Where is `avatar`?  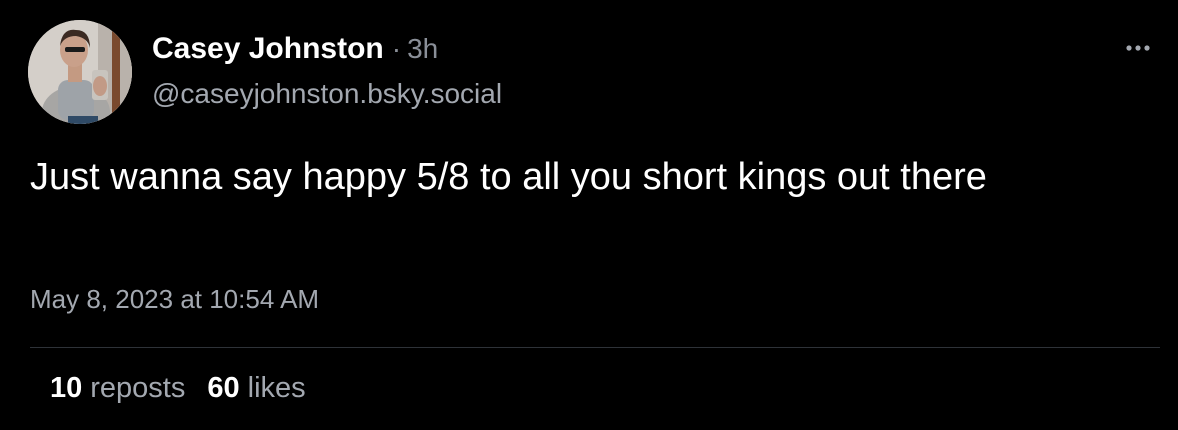 avatar is located at coordinates (80, 72).